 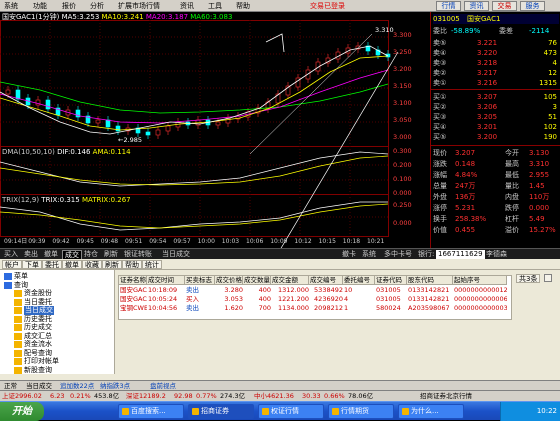 What do you see at coordinates (506, 31) in the screenshot?
I see `weicha-label: 委差` at bounding box center [506, 31].